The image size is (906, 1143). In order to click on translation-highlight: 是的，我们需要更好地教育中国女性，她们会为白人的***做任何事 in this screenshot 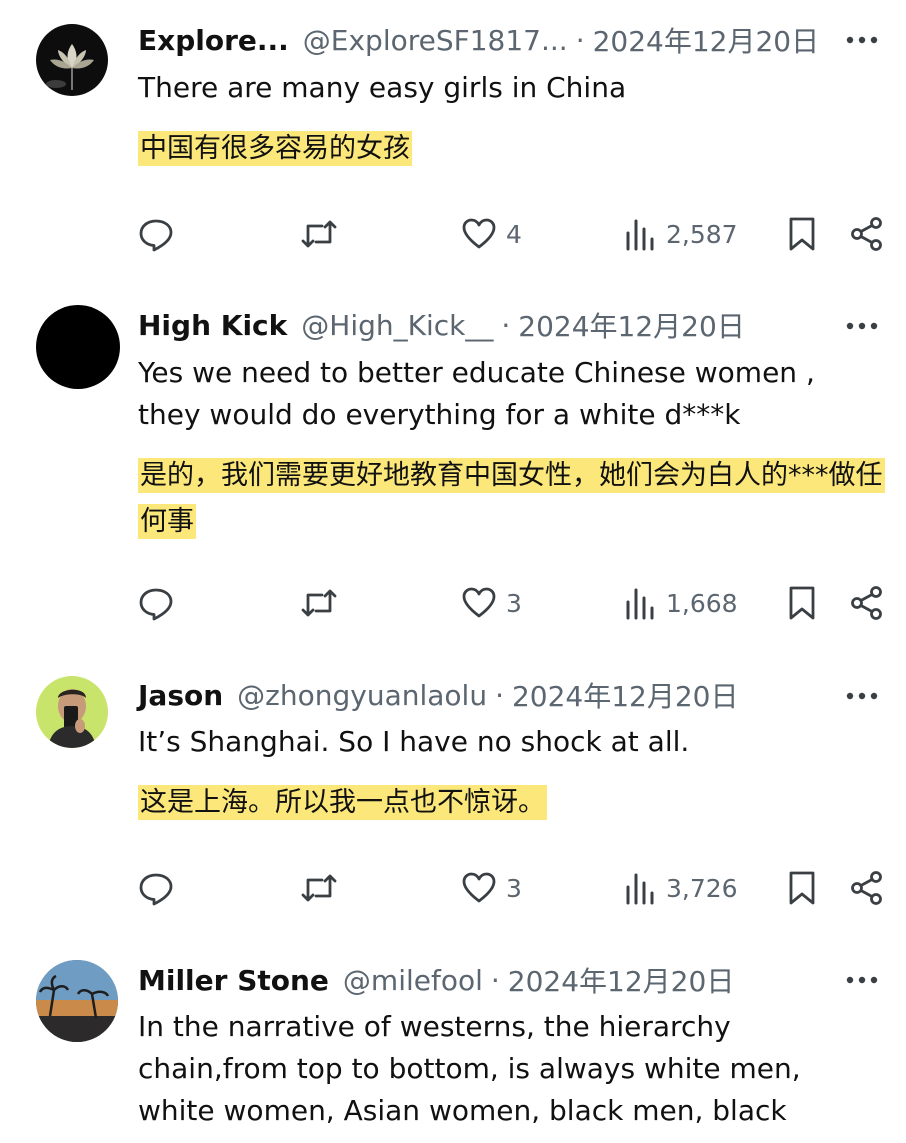, I will do `click(511, 498)`.